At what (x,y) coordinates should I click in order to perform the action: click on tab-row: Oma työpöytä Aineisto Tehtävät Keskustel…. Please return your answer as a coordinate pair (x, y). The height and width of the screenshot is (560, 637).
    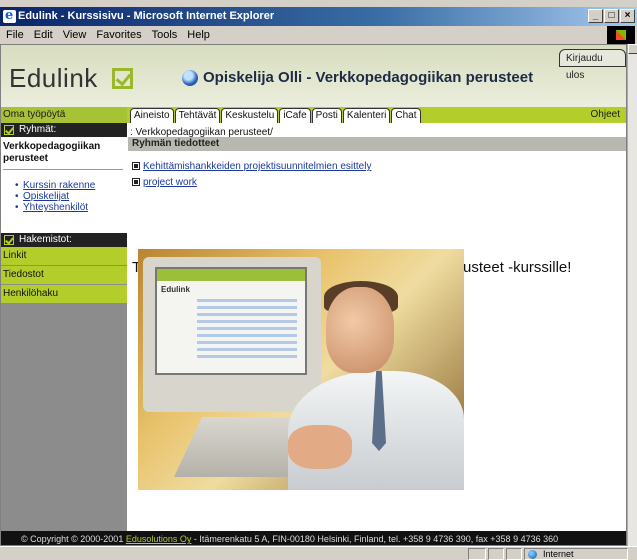
    Looking at the image, I should click on (313, 115).